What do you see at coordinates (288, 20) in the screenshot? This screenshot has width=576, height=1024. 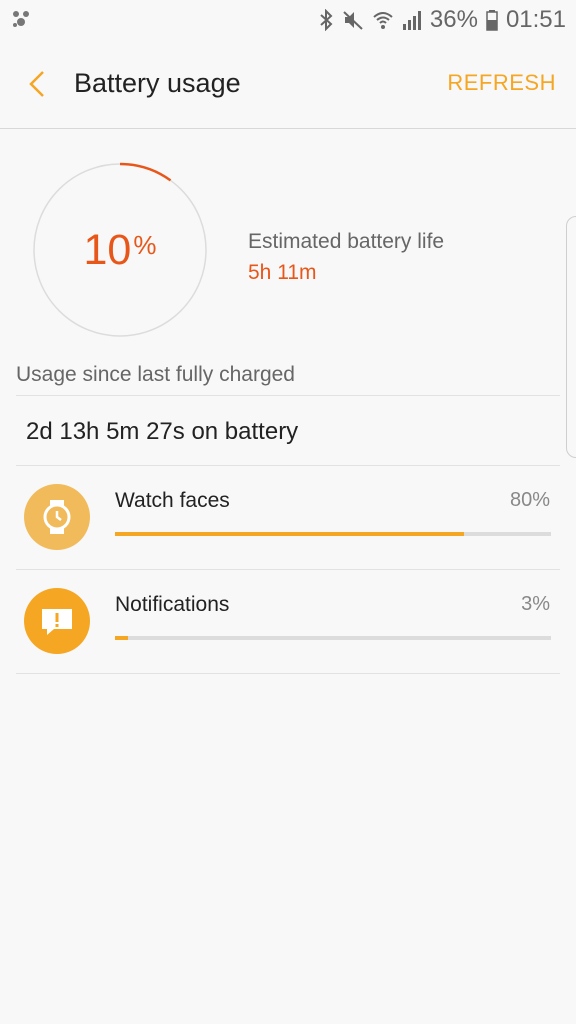 I see `status-bar: 36% 01:51` at bounding box center [288, 20].